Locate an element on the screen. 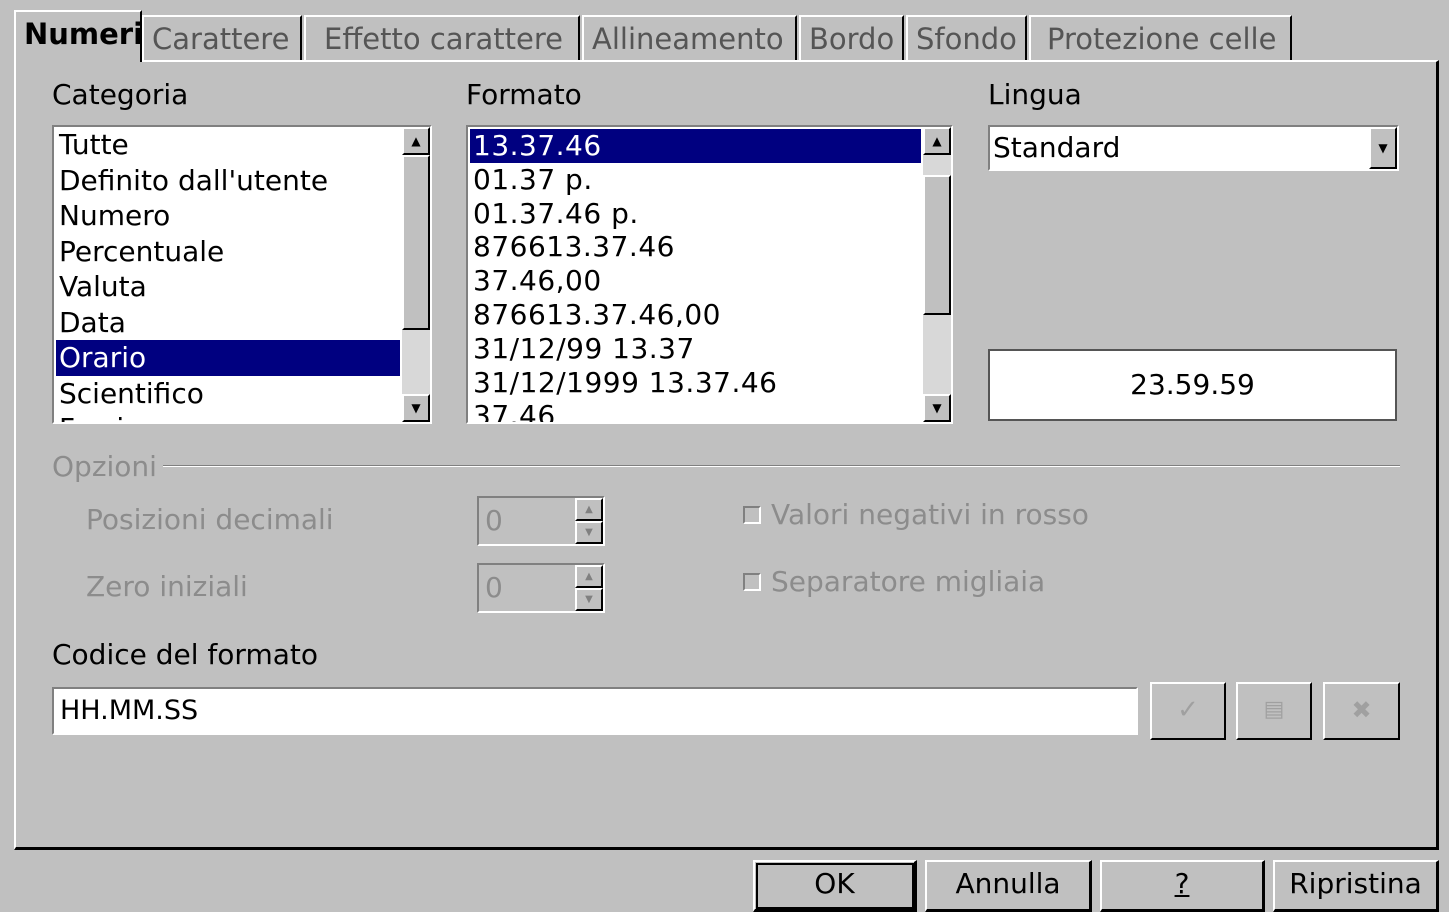  tab-numeri: Numeri is located at coordinates (78, 36).